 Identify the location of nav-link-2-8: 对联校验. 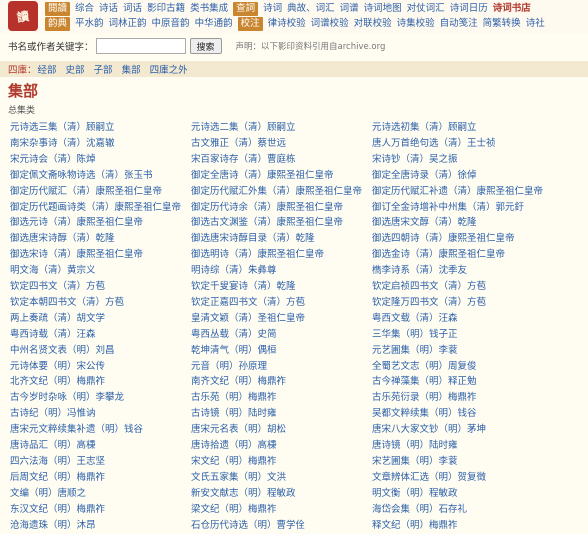
(373, 24).